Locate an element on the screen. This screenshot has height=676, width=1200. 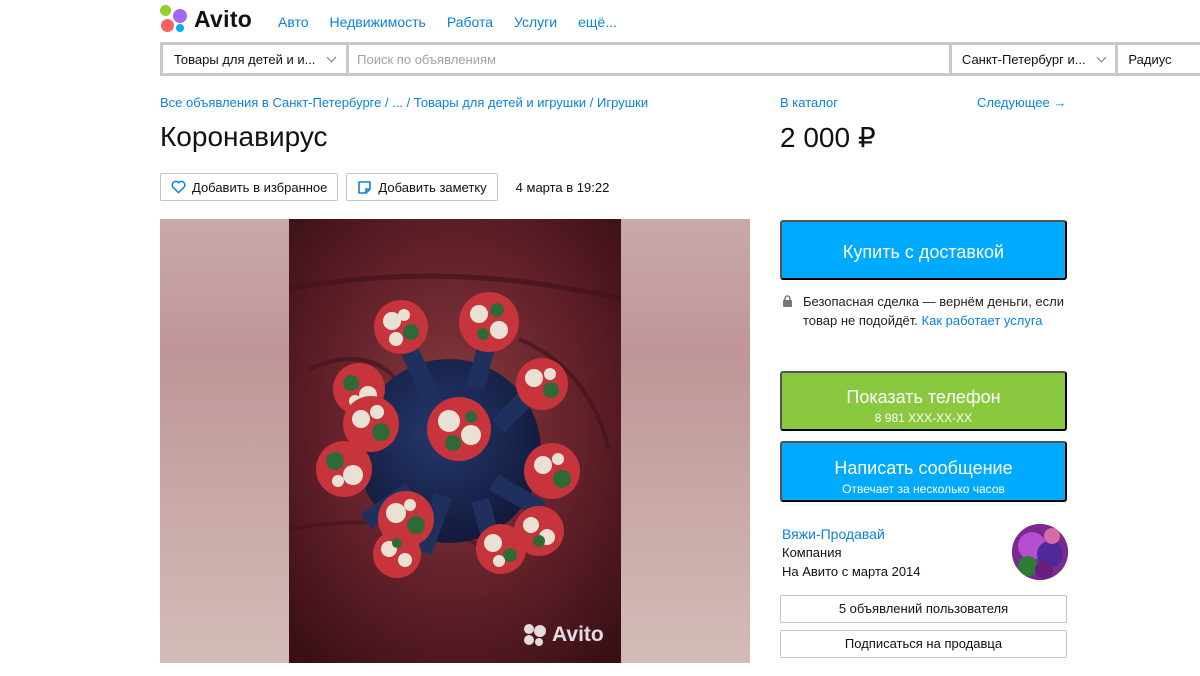
radius-select: Радиус is located at coordinates (1159, 59).